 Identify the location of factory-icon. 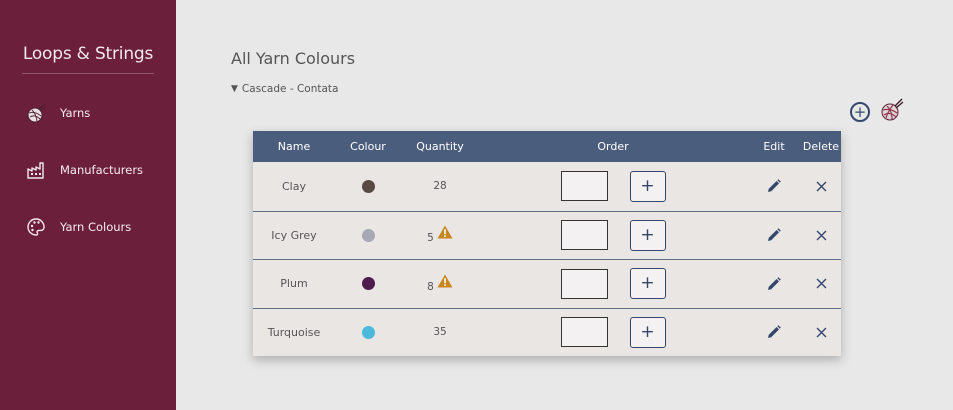
(36, 170).